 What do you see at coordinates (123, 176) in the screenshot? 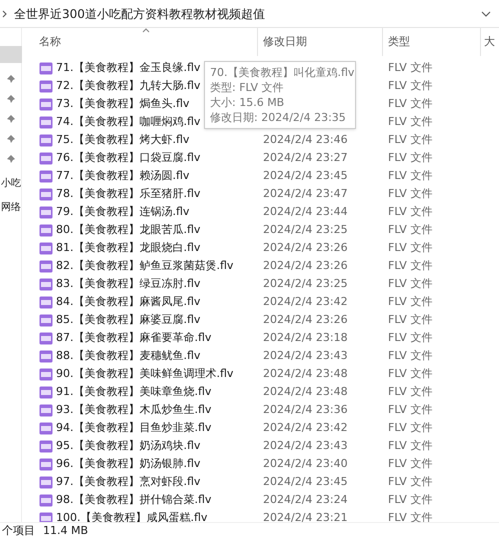
I see `file-name: 77.【美食教程】赖汤圆.flv` at bounding box center [123, 176].